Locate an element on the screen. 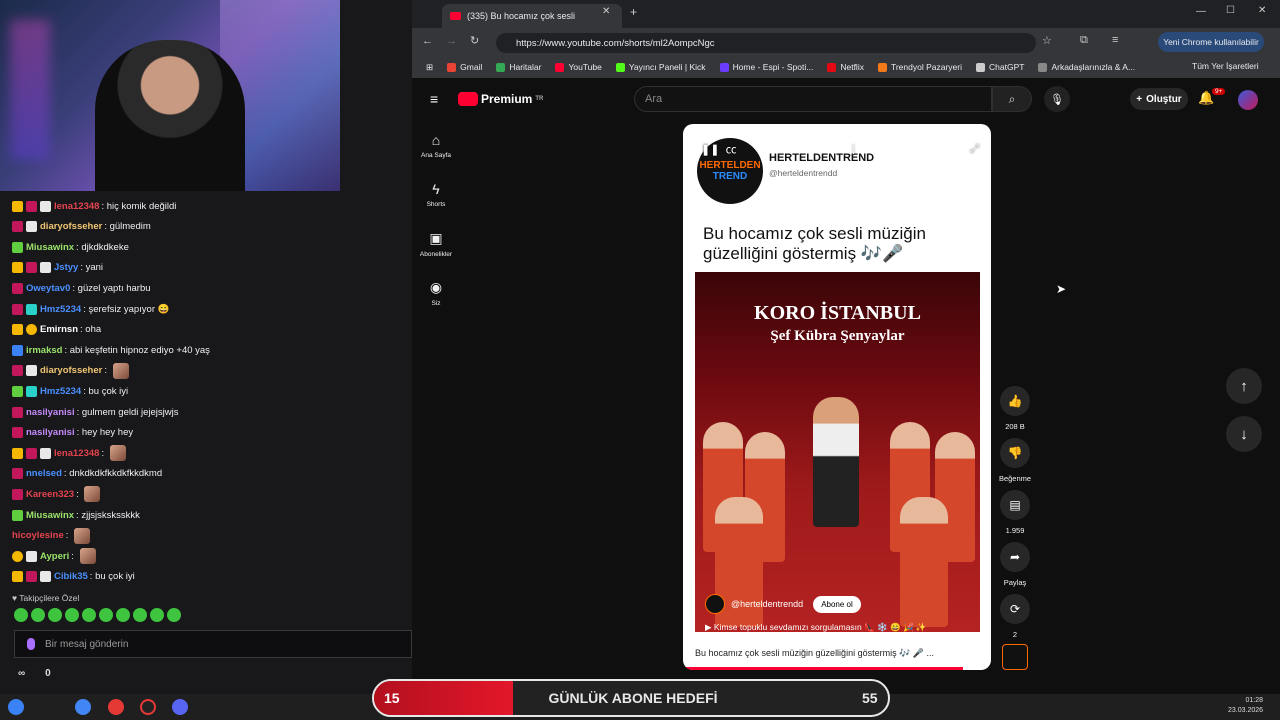 The width and height of the screenshot is (1280, 720). chat-message: diaryofsseher: gülmedim is located at coordinates (81, 227).